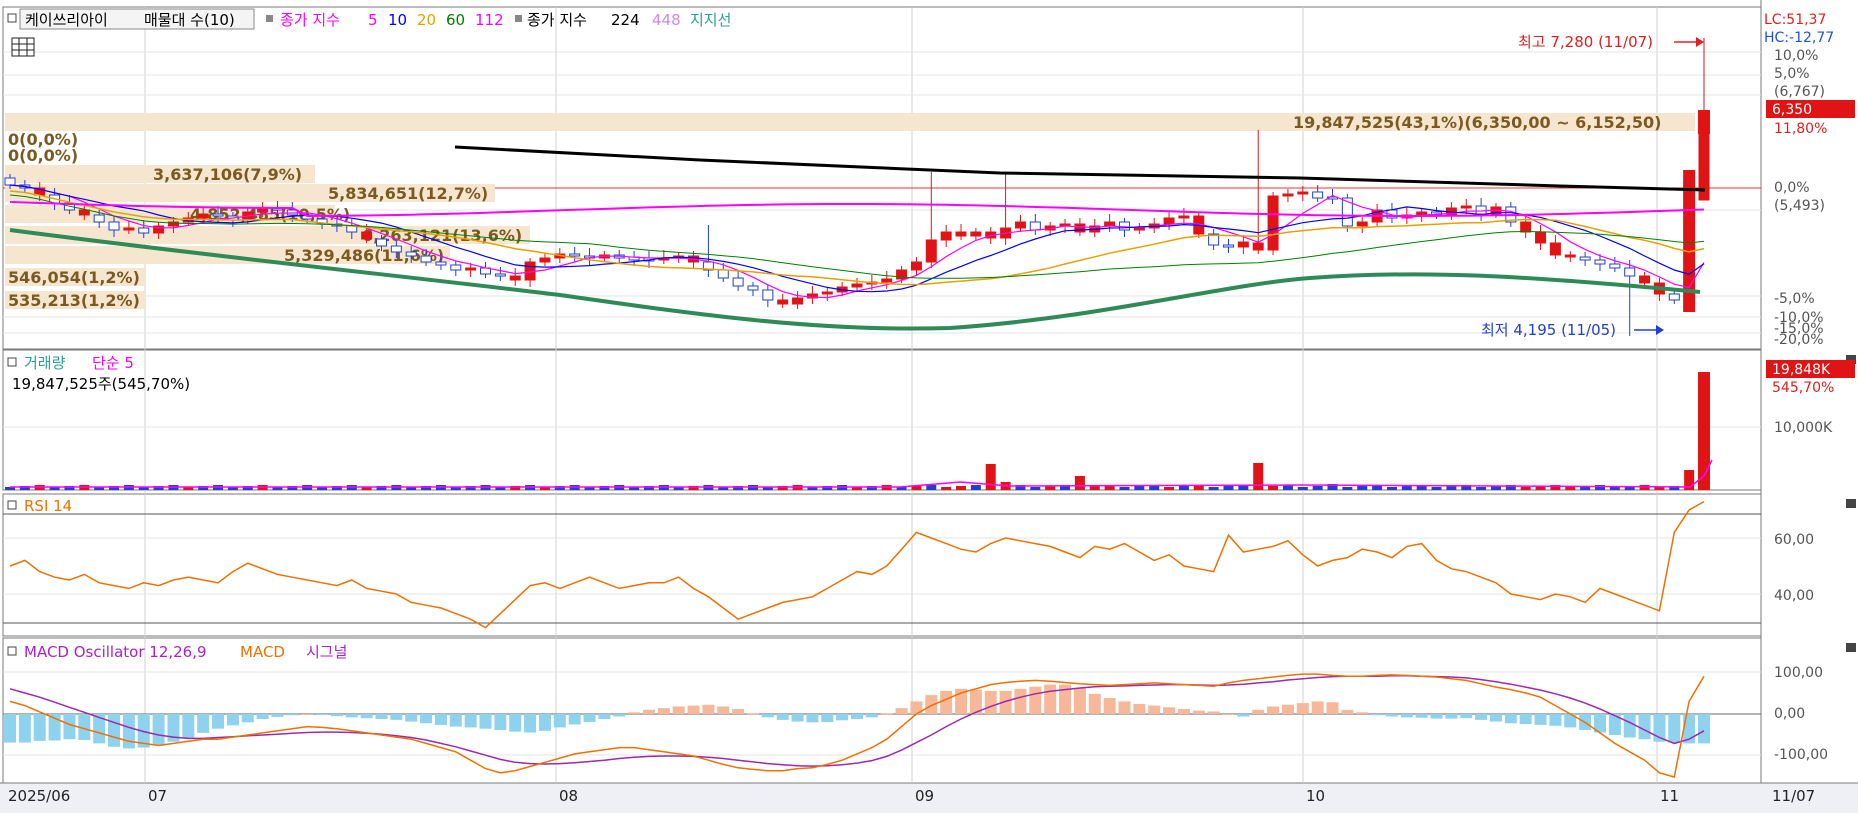 The width and height of the screenshot is (1858, 813). Describe the element at coordinates (1585, 42) in the screenshot. I see `high-annotation: 최고 7,280 (11/07)` at that location.